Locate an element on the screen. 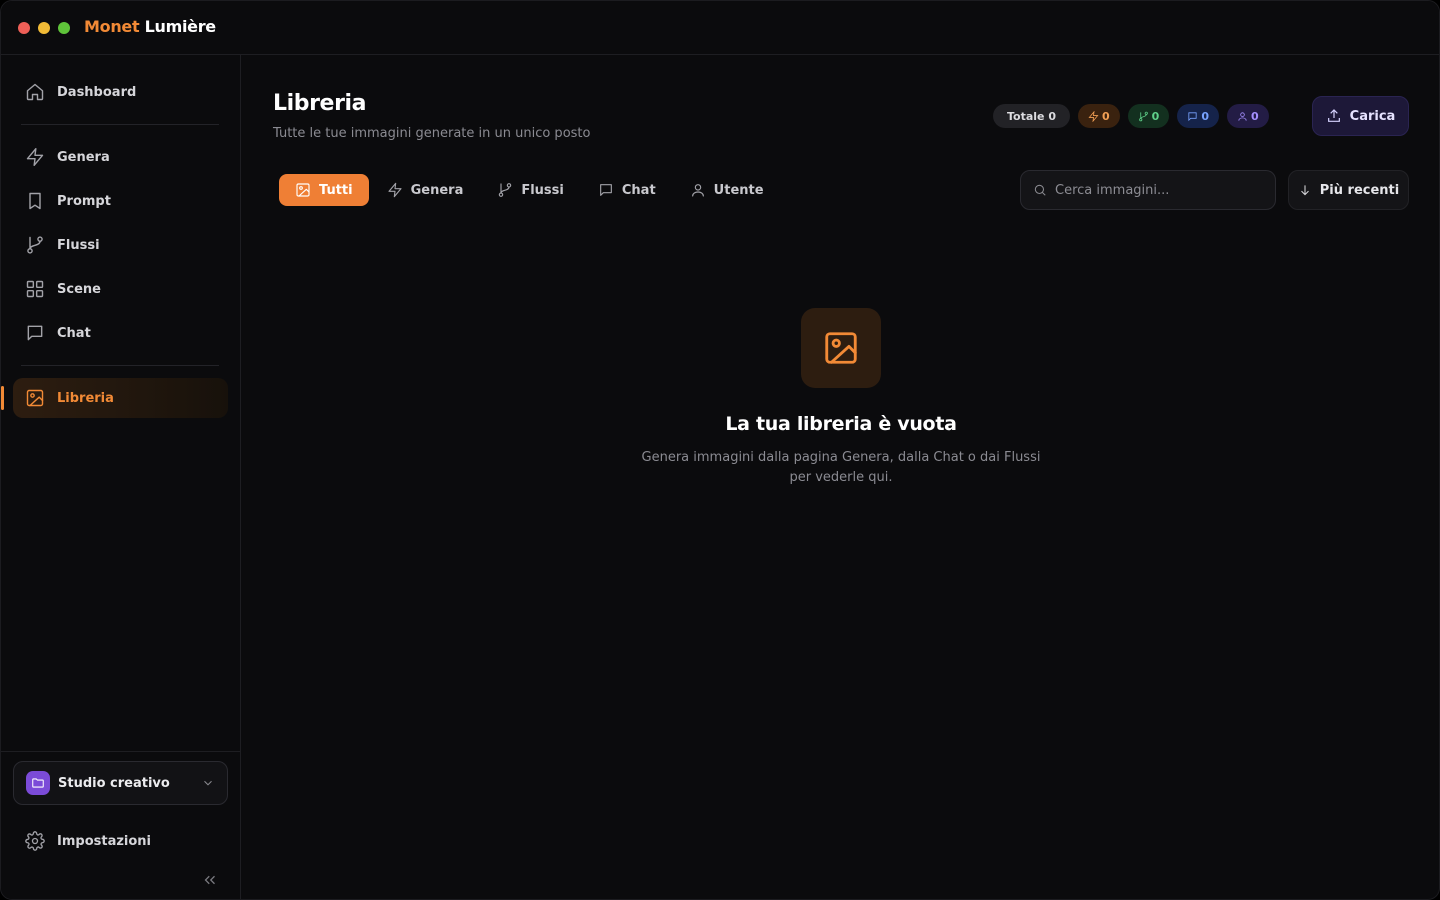  maximize-window-button is located at coordinates (64, 28).